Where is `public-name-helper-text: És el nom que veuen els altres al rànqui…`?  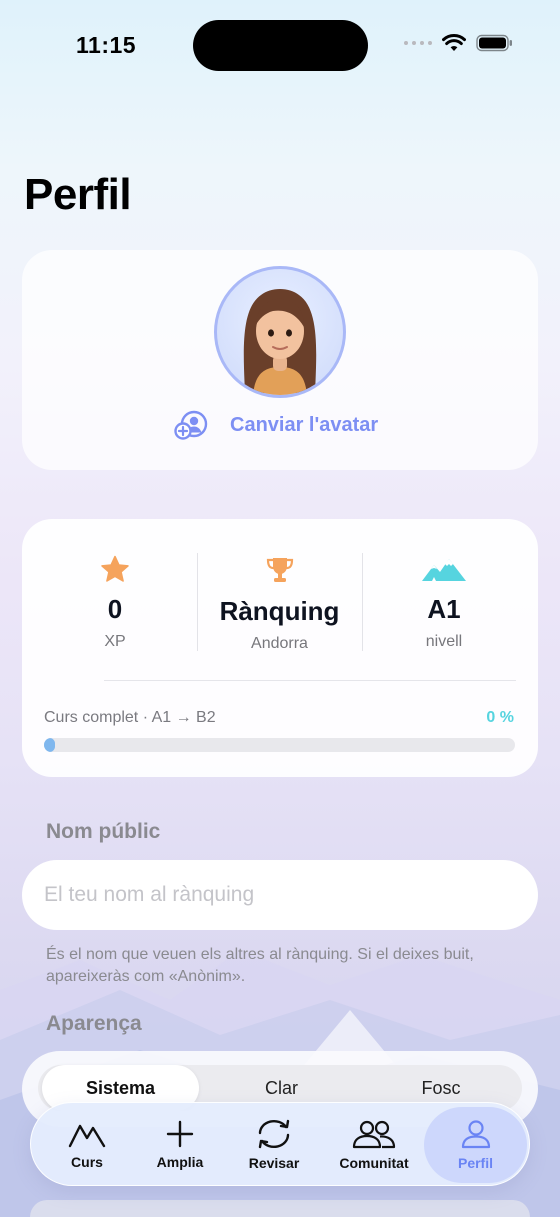 public-name-helper-text: És el nom que veuen els altres al rànqui… is located at coordinates (260, 965).